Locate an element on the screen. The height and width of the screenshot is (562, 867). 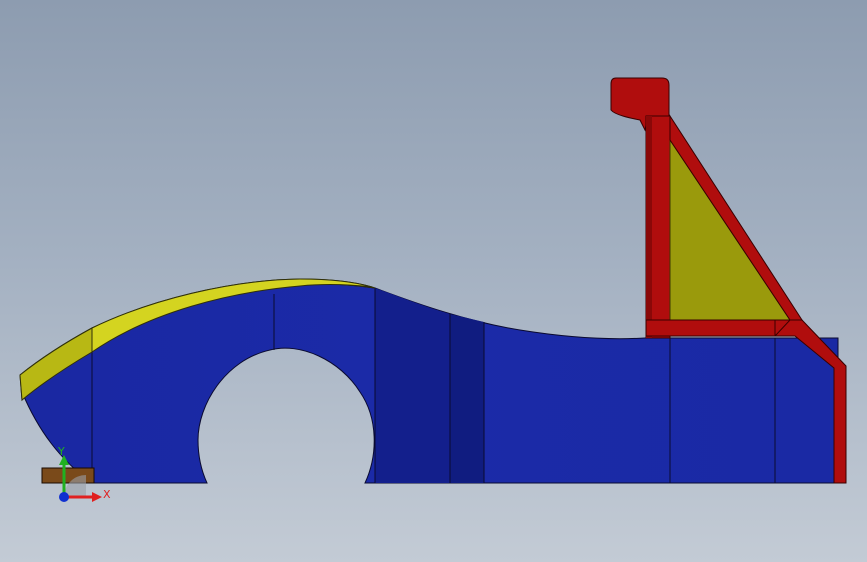
y-axis-label: Y is located at coordinates (61, 451).